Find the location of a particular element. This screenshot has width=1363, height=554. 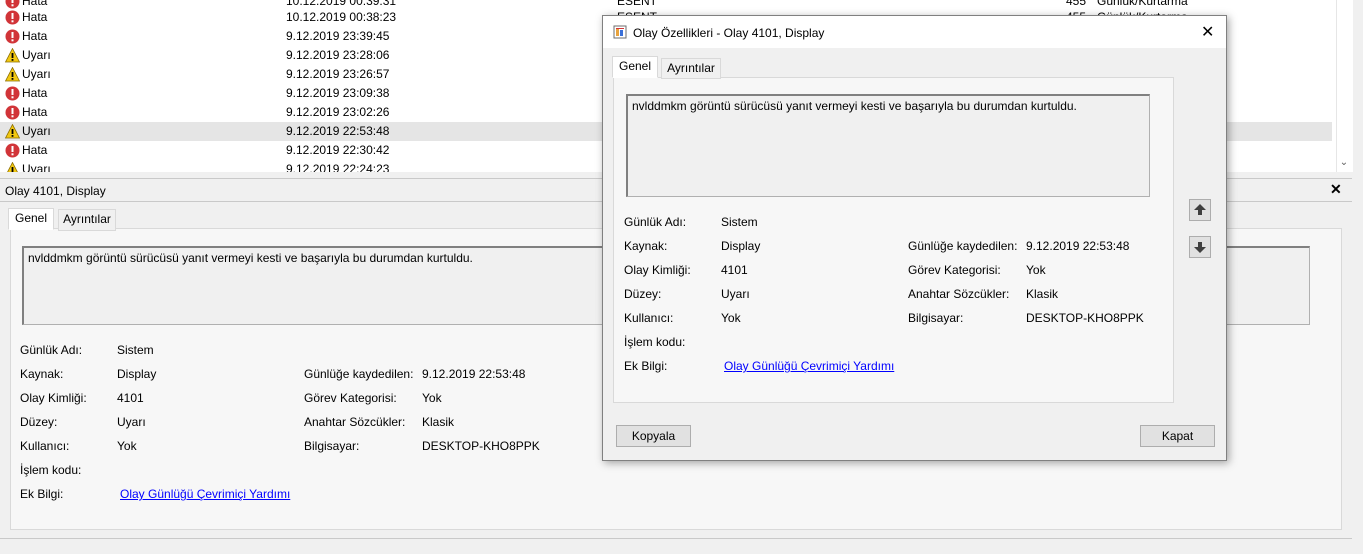

arrow-down-icon is located at coordinates (1200, 247).